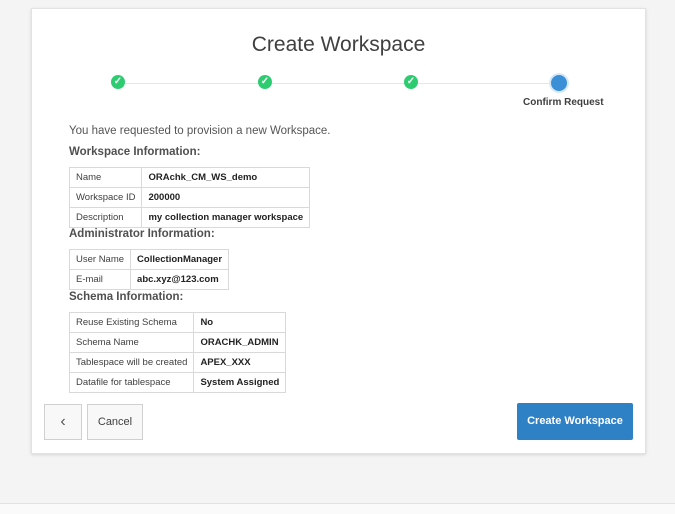 This screenshot has width=675, height=514. Describe the element at coordinates (126, 297) in the screenshot. I see `schema-info-heading: Schema Information:` at that location.